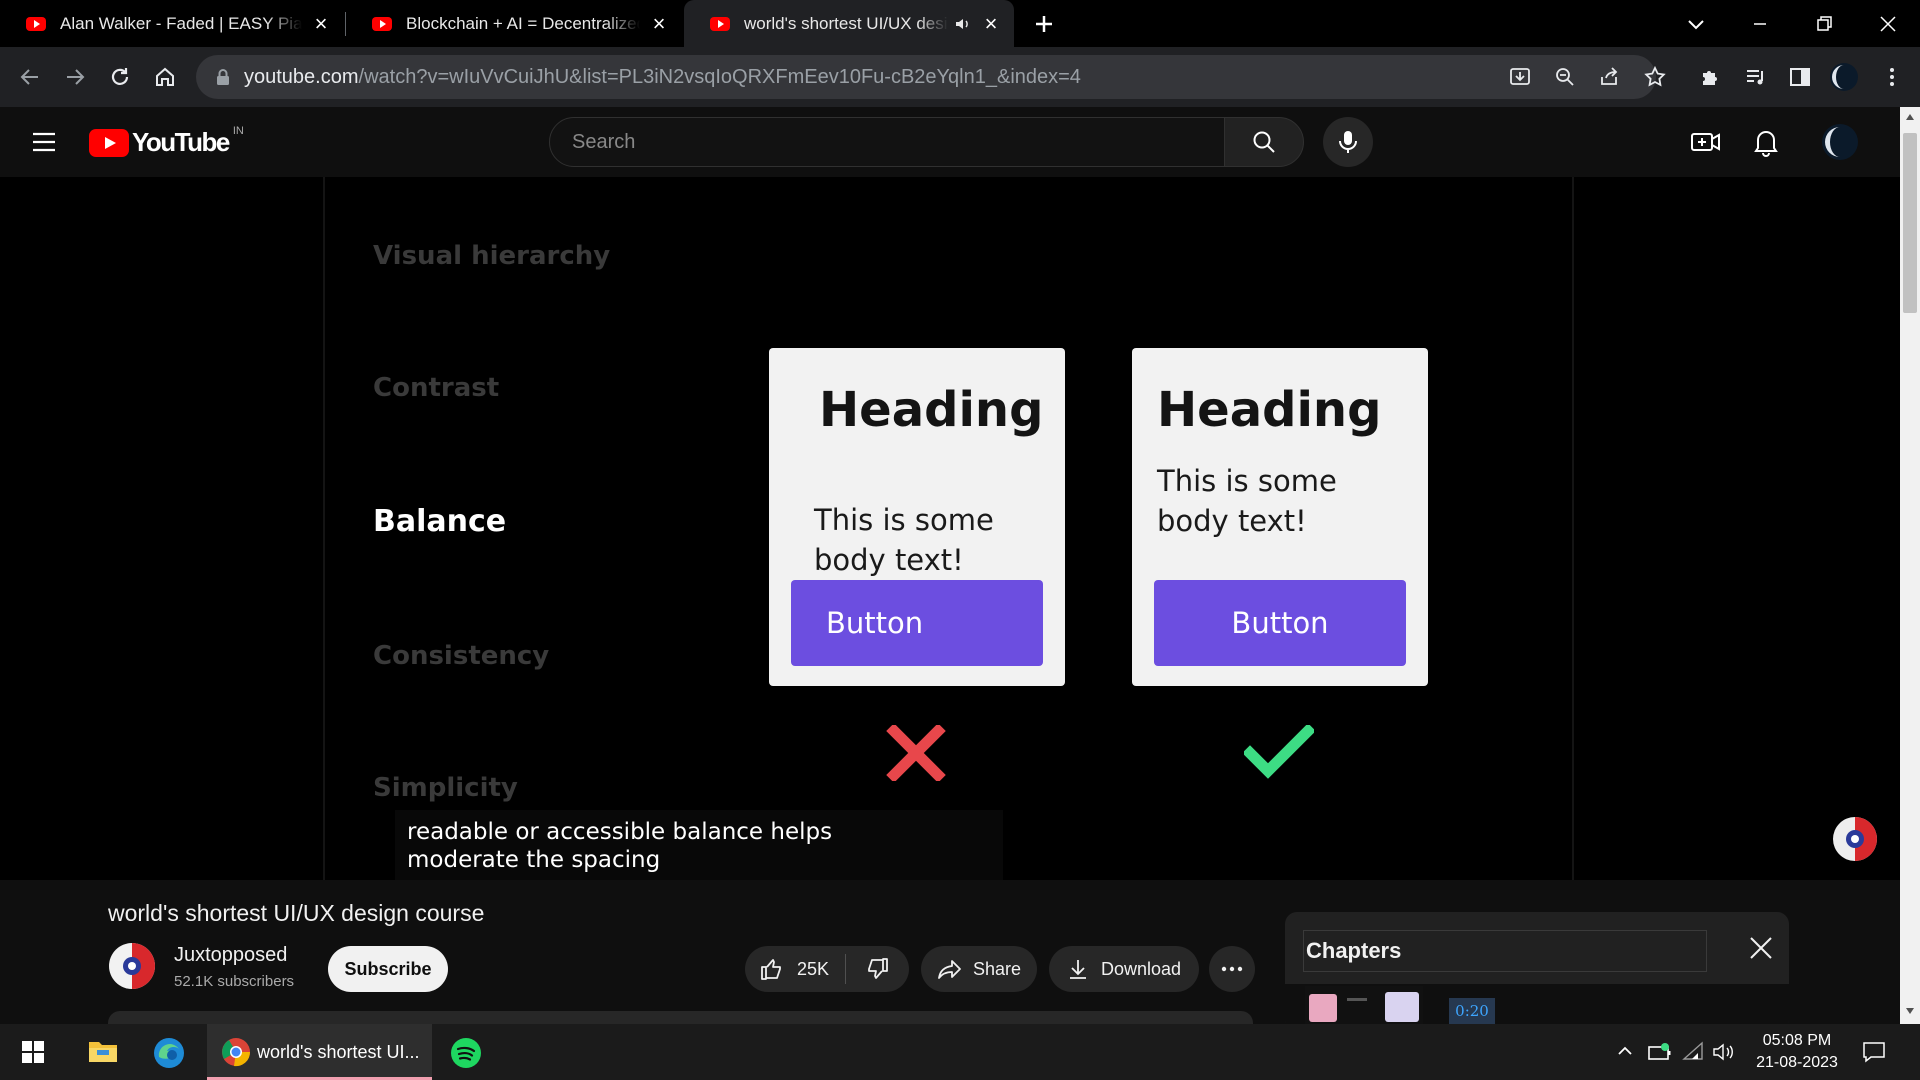 The width and height of the screenshot is (1920, 1080). What do you see at coordinates (904, 540) in the screenshot?
I see `card-body-text: This is some body text!` at bounding box center [904, 540].